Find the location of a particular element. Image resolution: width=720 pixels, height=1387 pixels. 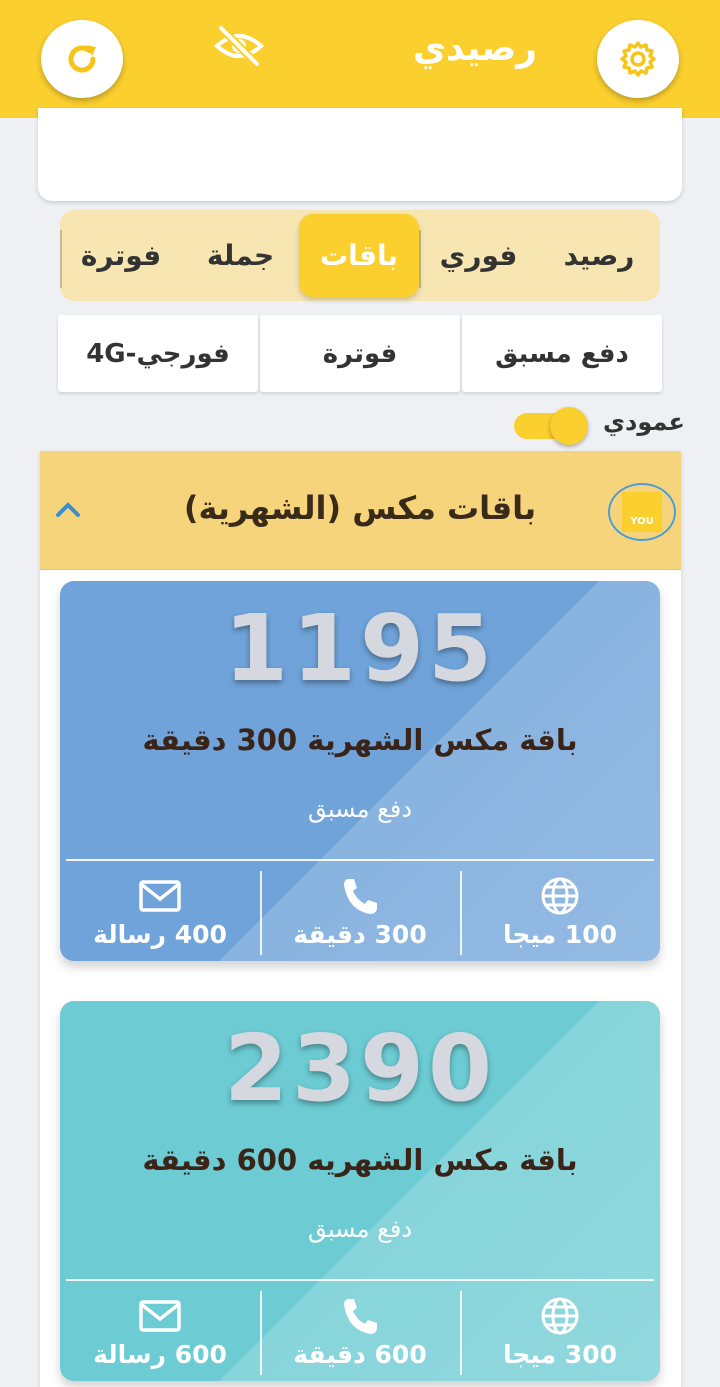

package-price: 1195 is located at coordinates (360, 648).